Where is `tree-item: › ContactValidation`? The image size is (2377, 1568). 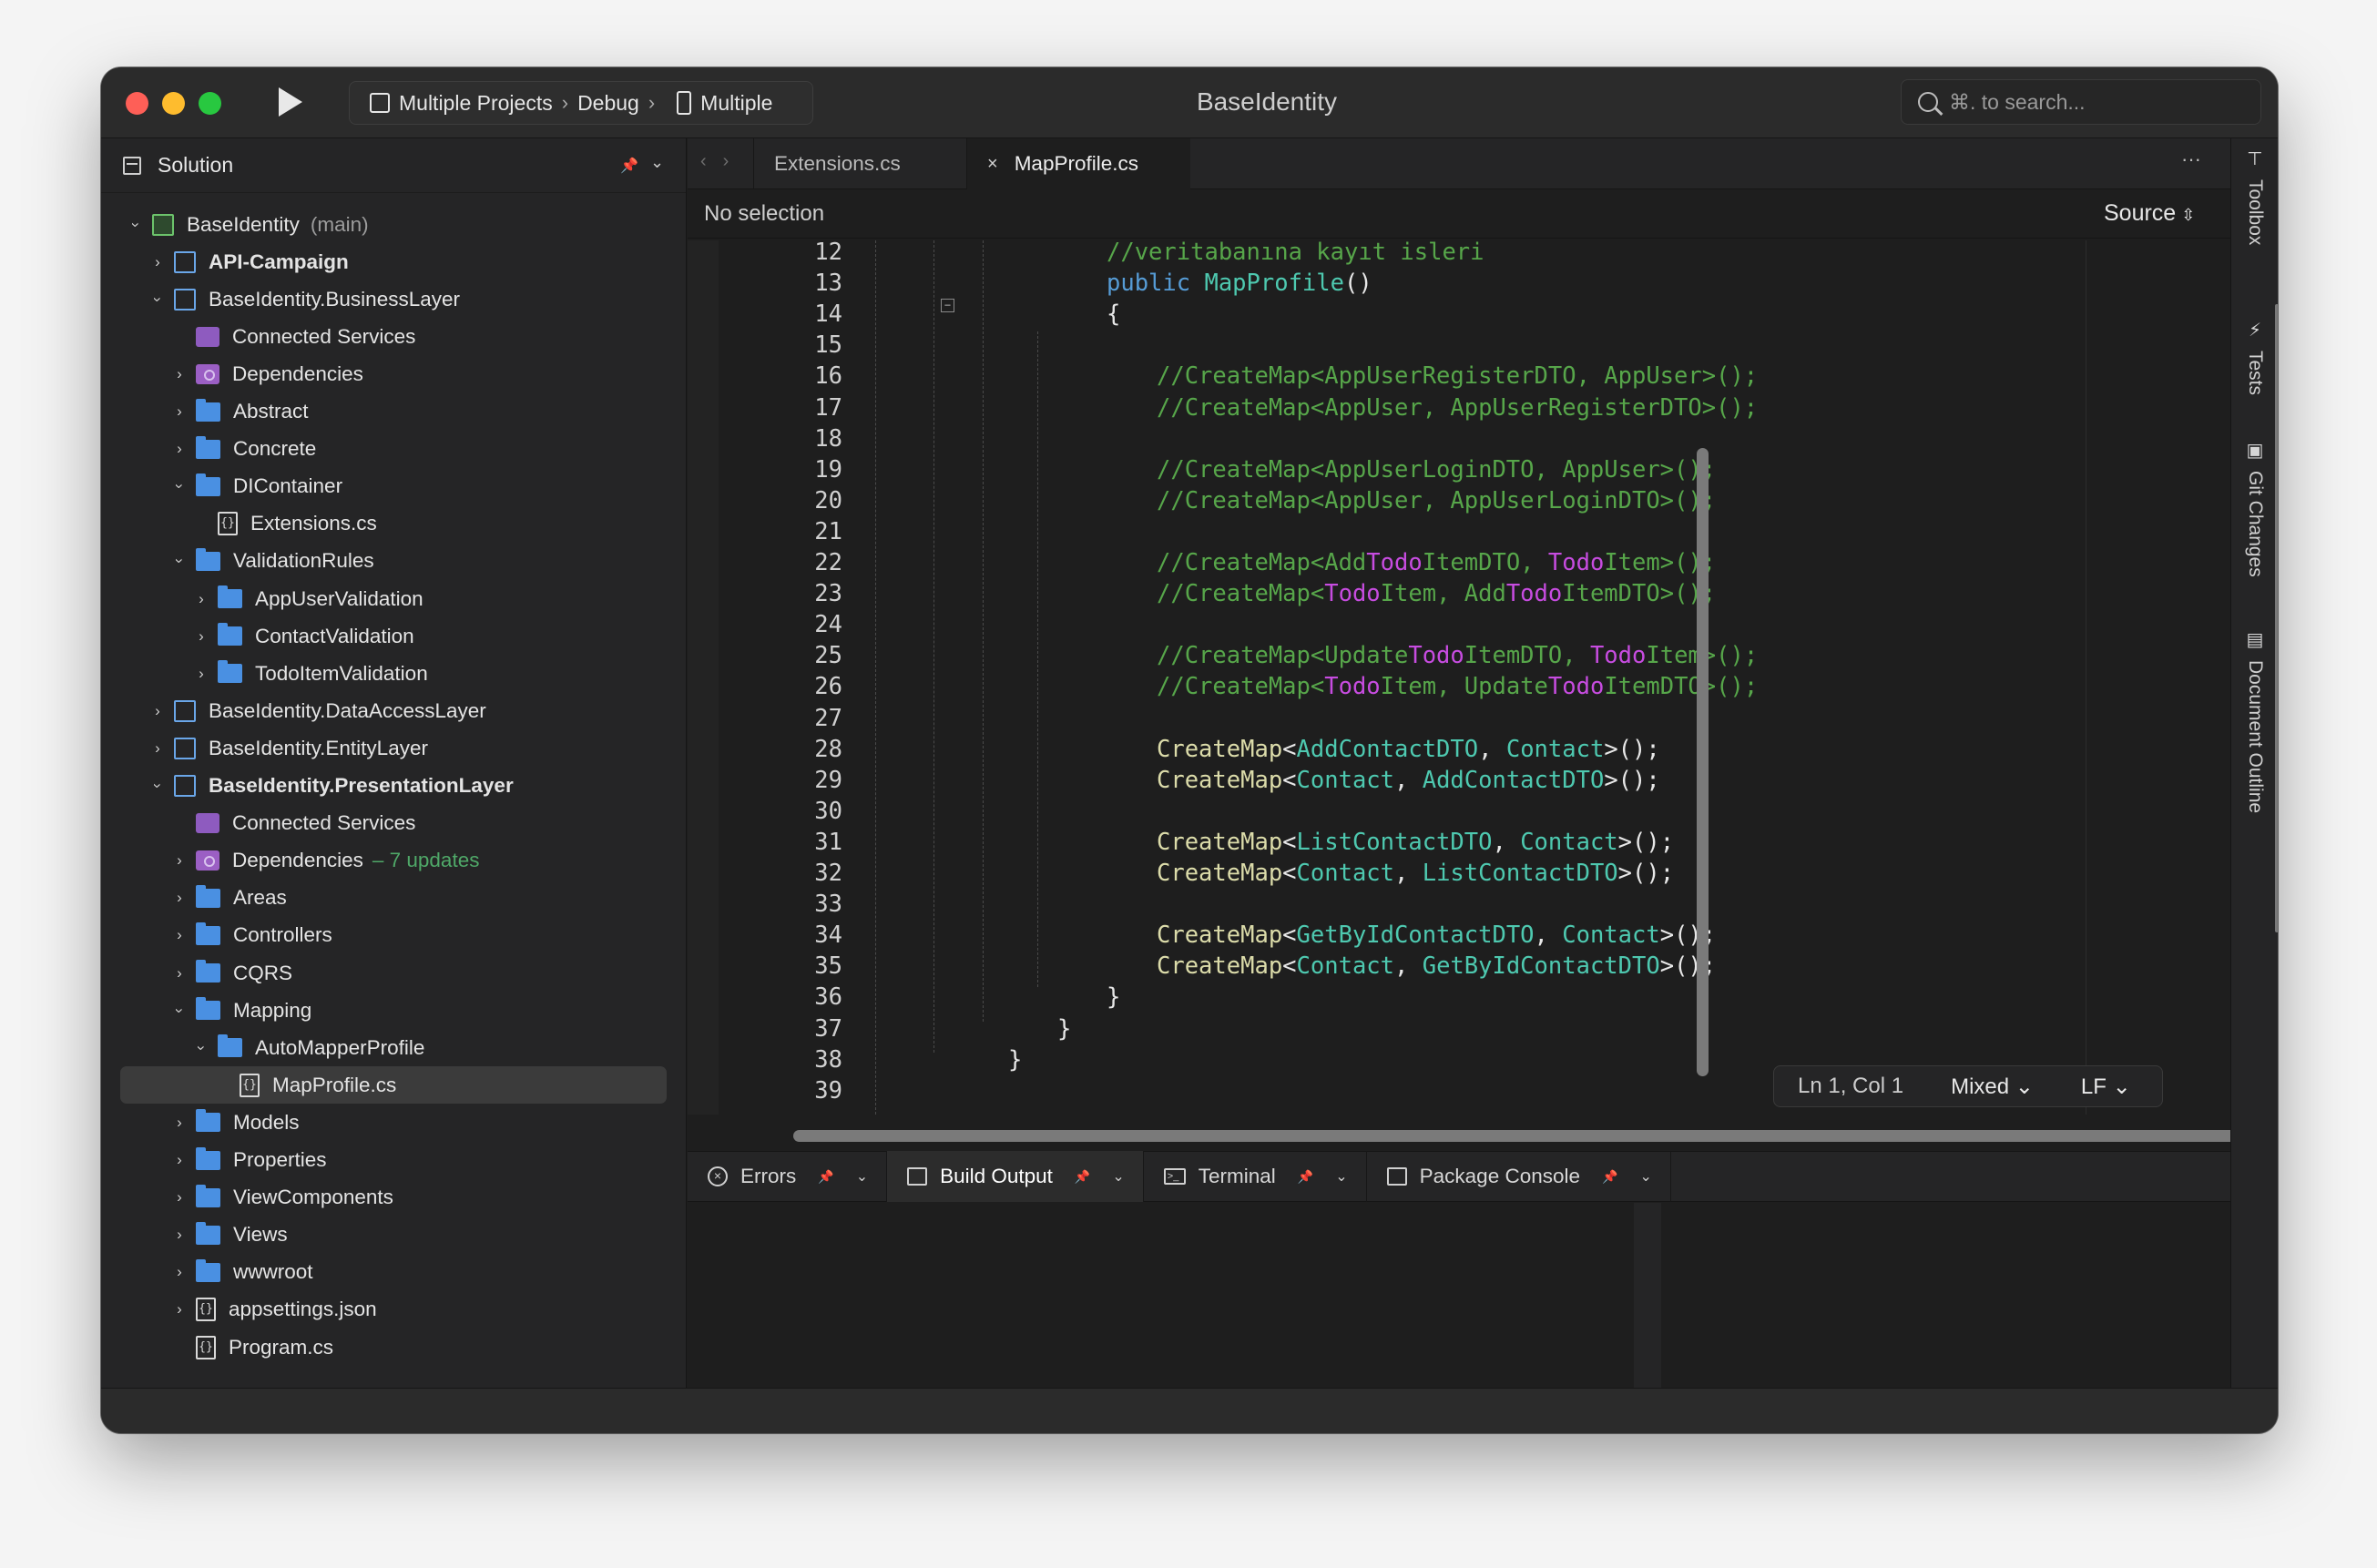 tree-item: › ContactValidation is located at coordinates (394, 636).